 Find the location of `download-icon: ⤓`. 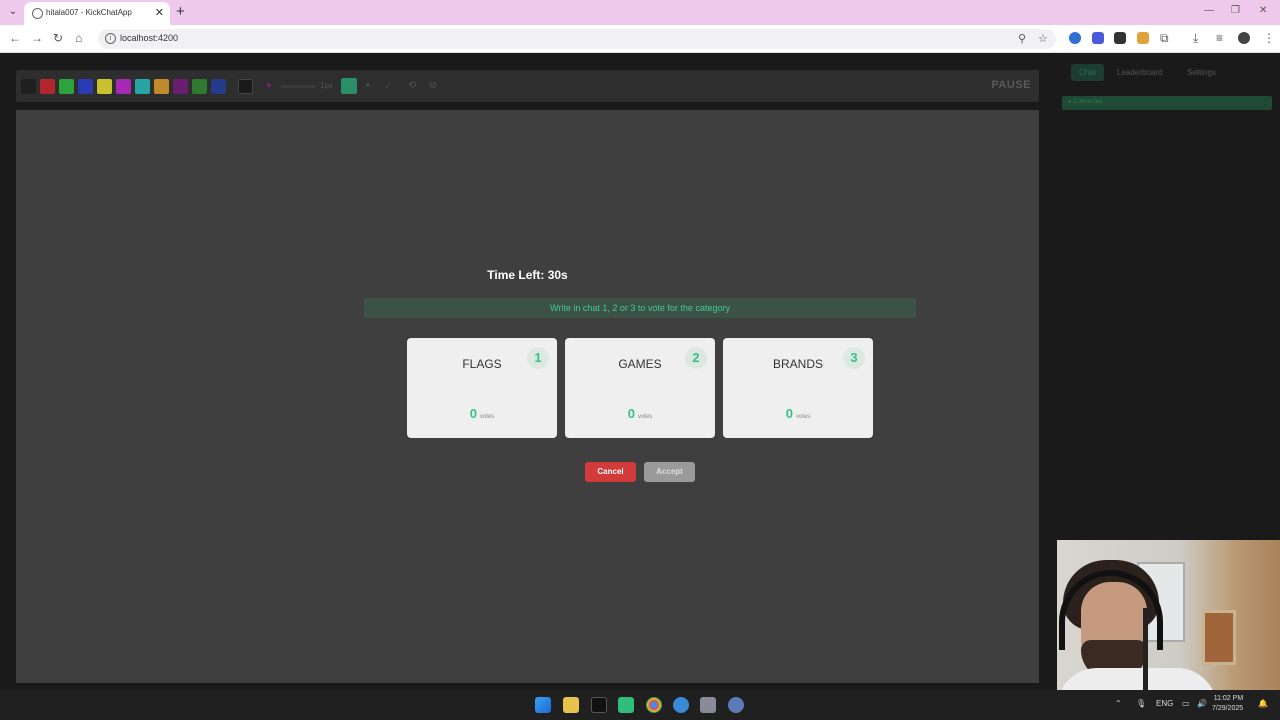

download-icon: ⤓ is located at coordinates (1195, 38).